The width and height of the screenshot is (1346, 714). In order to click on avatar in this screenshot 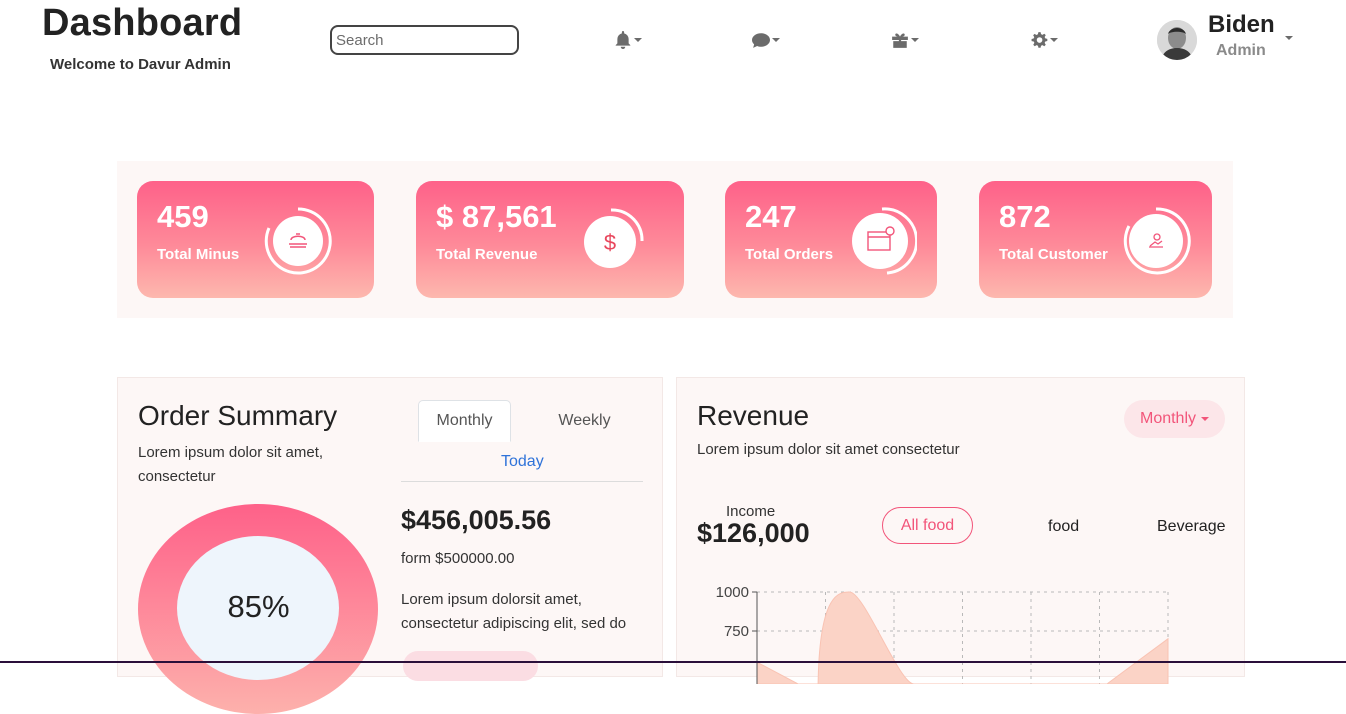, I will do `click(1177, 40)`.